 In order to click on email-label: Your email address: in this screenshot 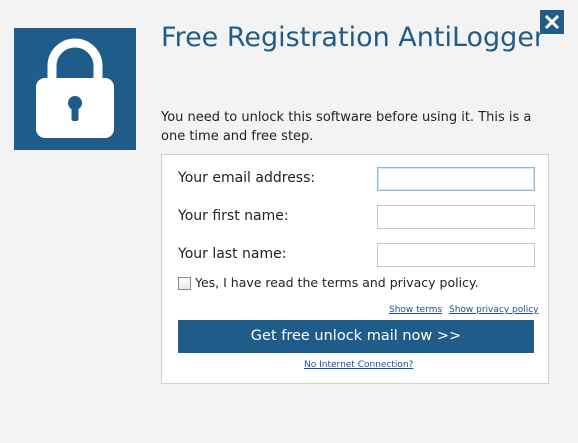, I will do `click(247, 178)`.